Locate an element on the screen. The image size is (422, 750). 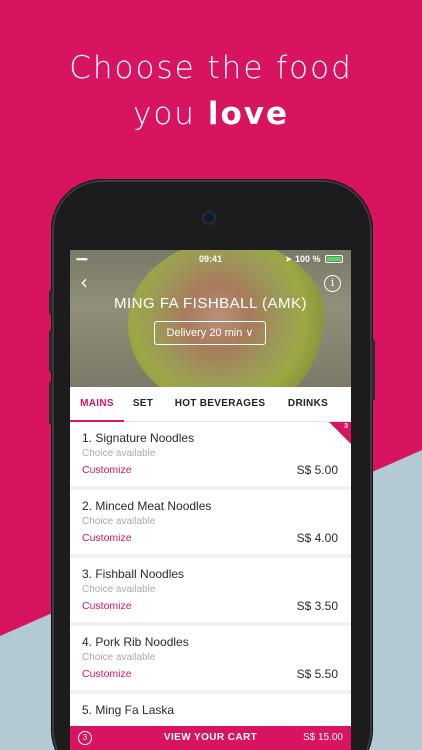
tab-hot-beverages: HOT BEVERAGES is located at coordinates (220, 404).